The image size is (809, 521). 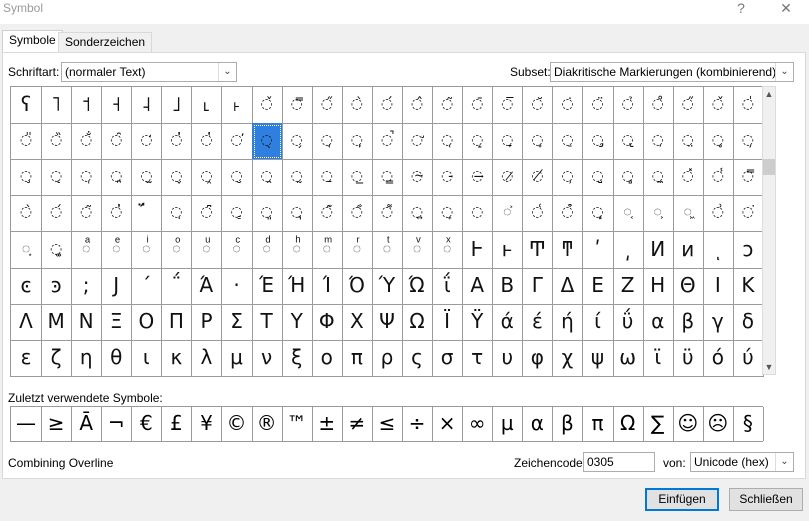 I want to click on symbol-cell: ◌̋, so click(x=327, y=105).